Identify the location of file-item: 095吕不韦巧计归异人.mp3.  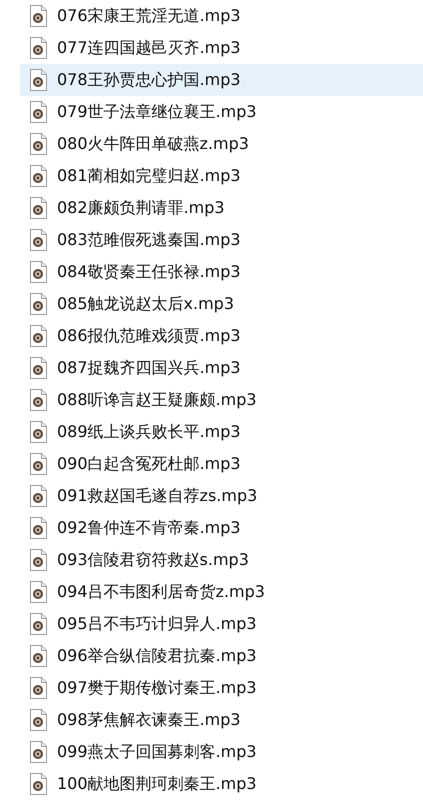
(221, 624).